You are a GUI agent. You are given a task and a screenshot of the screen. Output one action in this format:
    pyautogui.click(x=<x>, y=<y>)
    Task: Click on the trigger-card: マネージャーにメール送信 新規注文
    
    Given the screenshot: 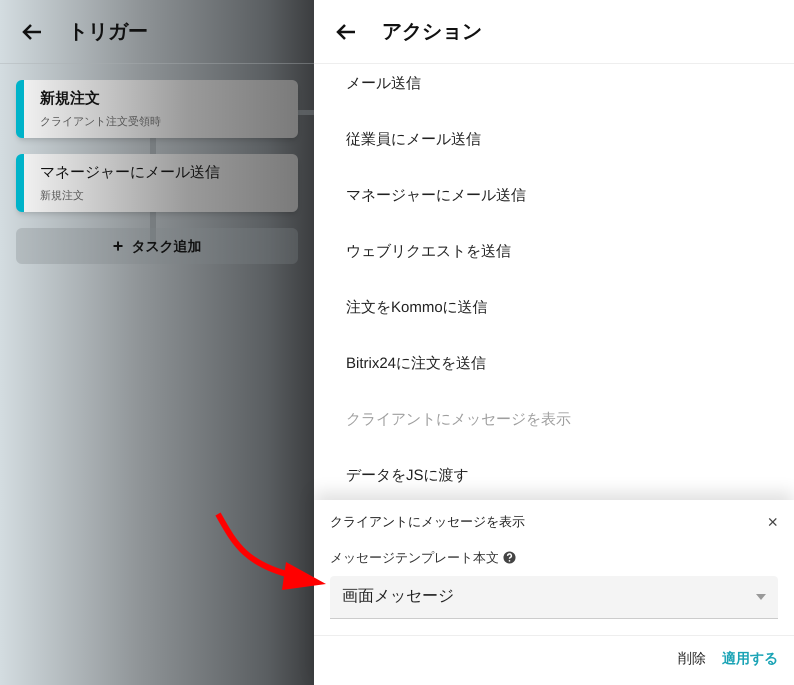 What is the action you would take?
    pyautogui.click(x=157, y=183)
    